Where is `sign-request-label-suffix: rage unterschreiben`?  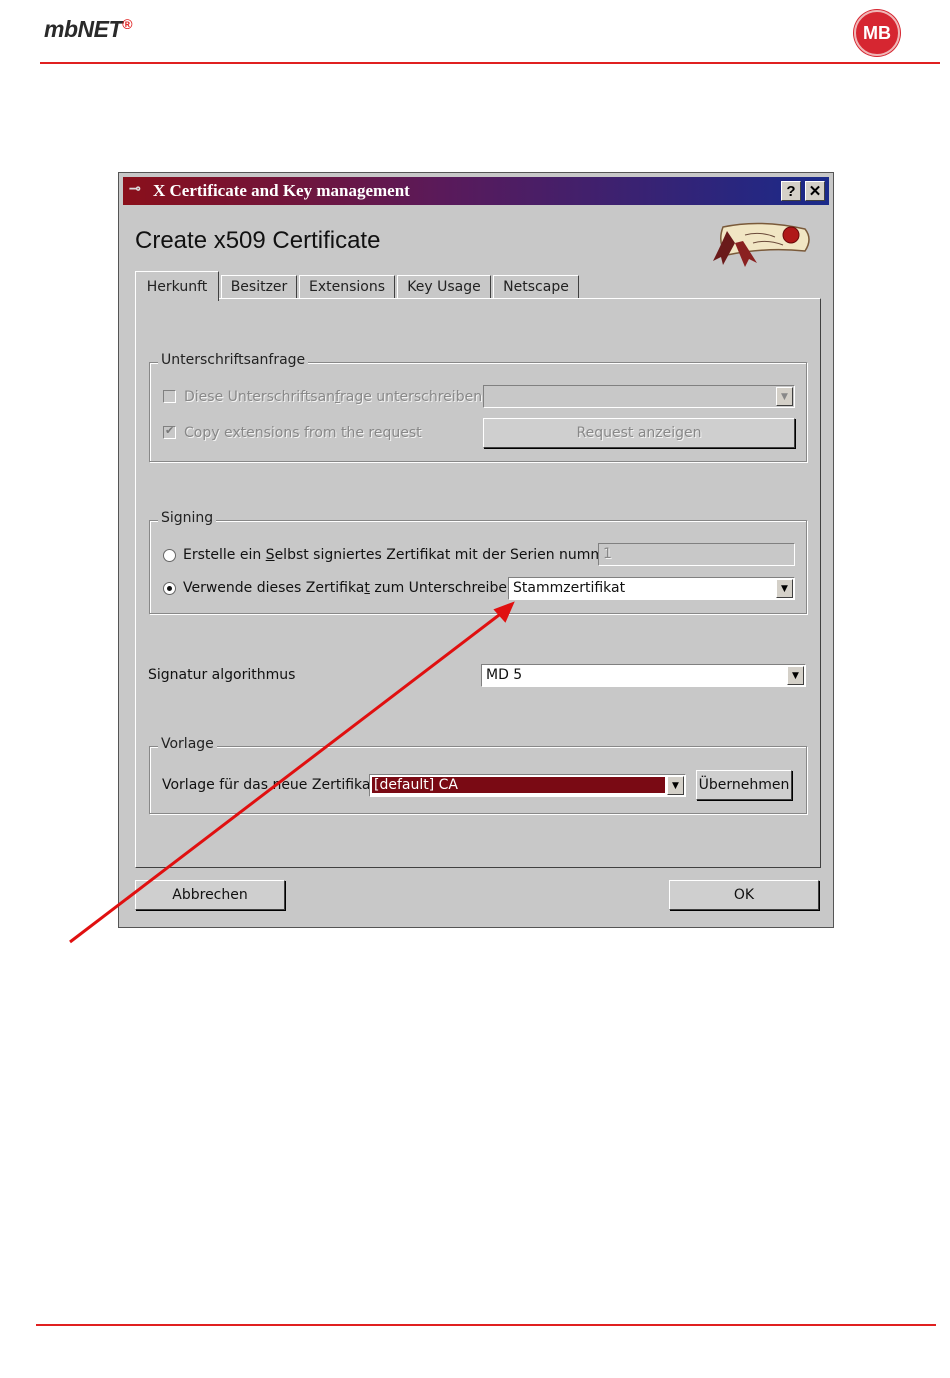 sign-request-label-suffix: rage unterschreiben is located at coordinates (411, 397).